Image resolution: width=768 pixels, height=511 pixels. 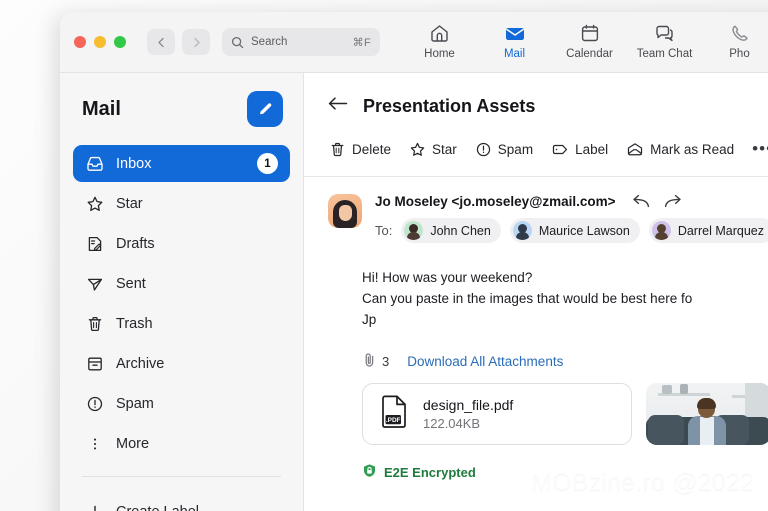 What do you see at coordinates (497, 414) in the screenshot?
I see `attachment-file-card: .PDF design_file.pdf 122.04KB` at bounding box center [497, 414].